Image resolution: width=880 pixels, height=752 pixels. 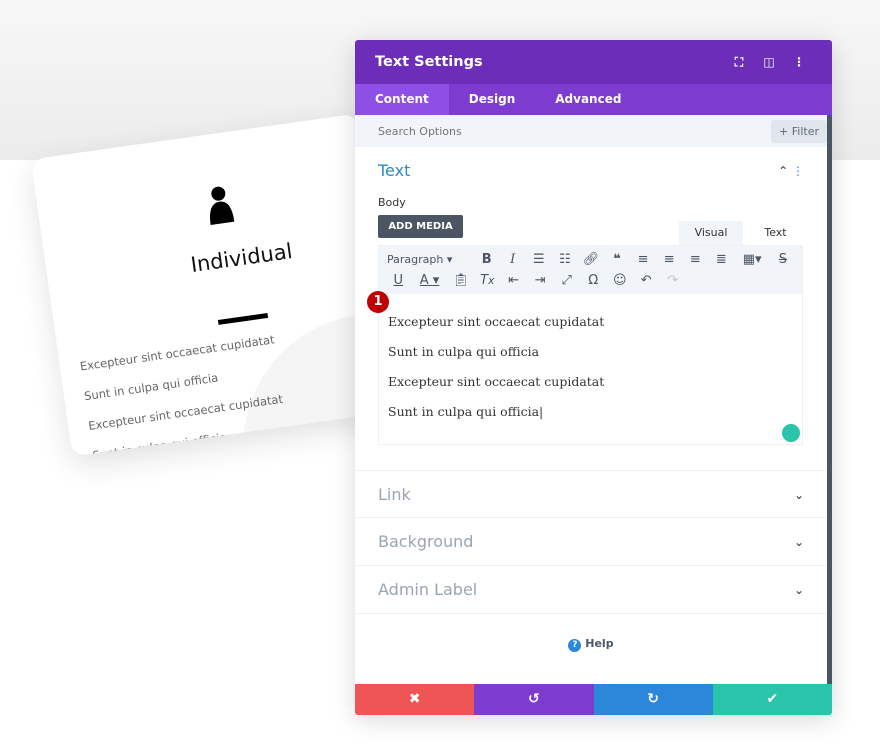 What do you see at coordinates (591, 644) in the screenshot?
I see `help-link: ? Help` at bounding box center [591, 644].